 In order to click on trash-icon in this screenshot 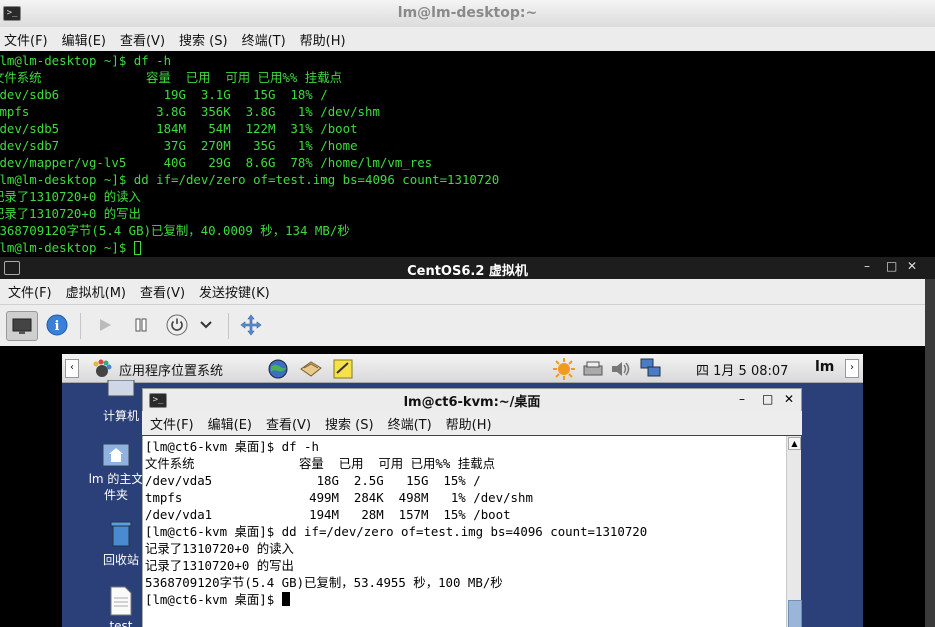, I will do `click(121, 534)`.